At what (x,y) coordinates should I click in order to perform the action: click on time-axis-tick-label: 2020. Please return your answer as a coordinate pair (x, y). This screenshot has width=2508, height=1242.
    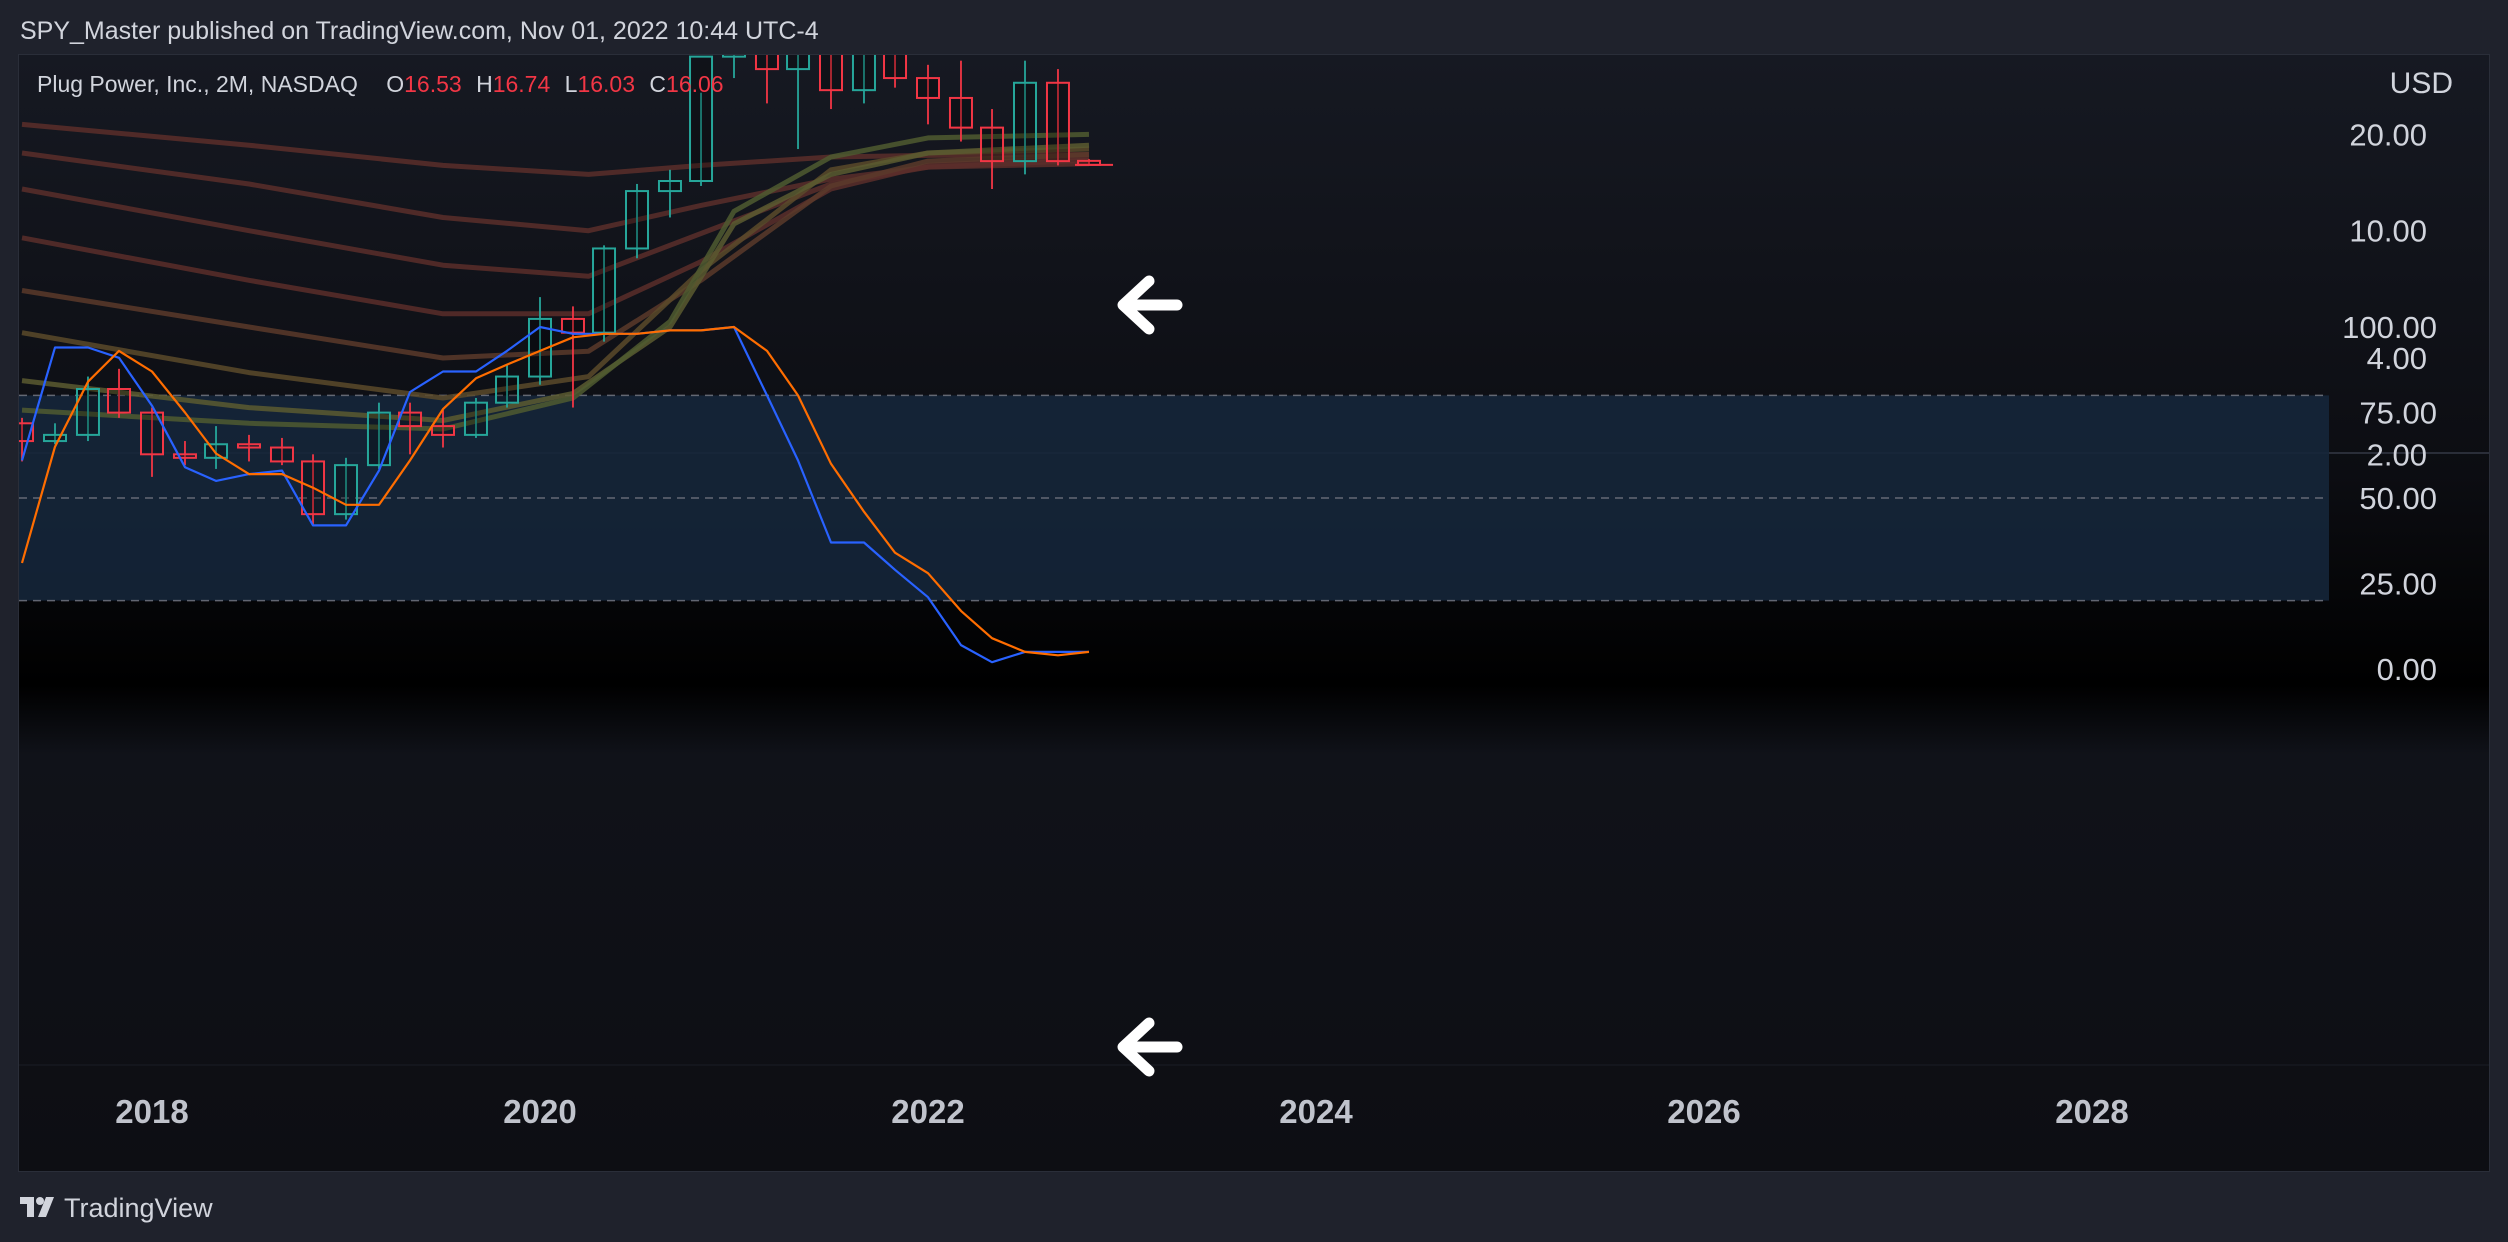
    Looking at the image, I should click on (539, 1111).